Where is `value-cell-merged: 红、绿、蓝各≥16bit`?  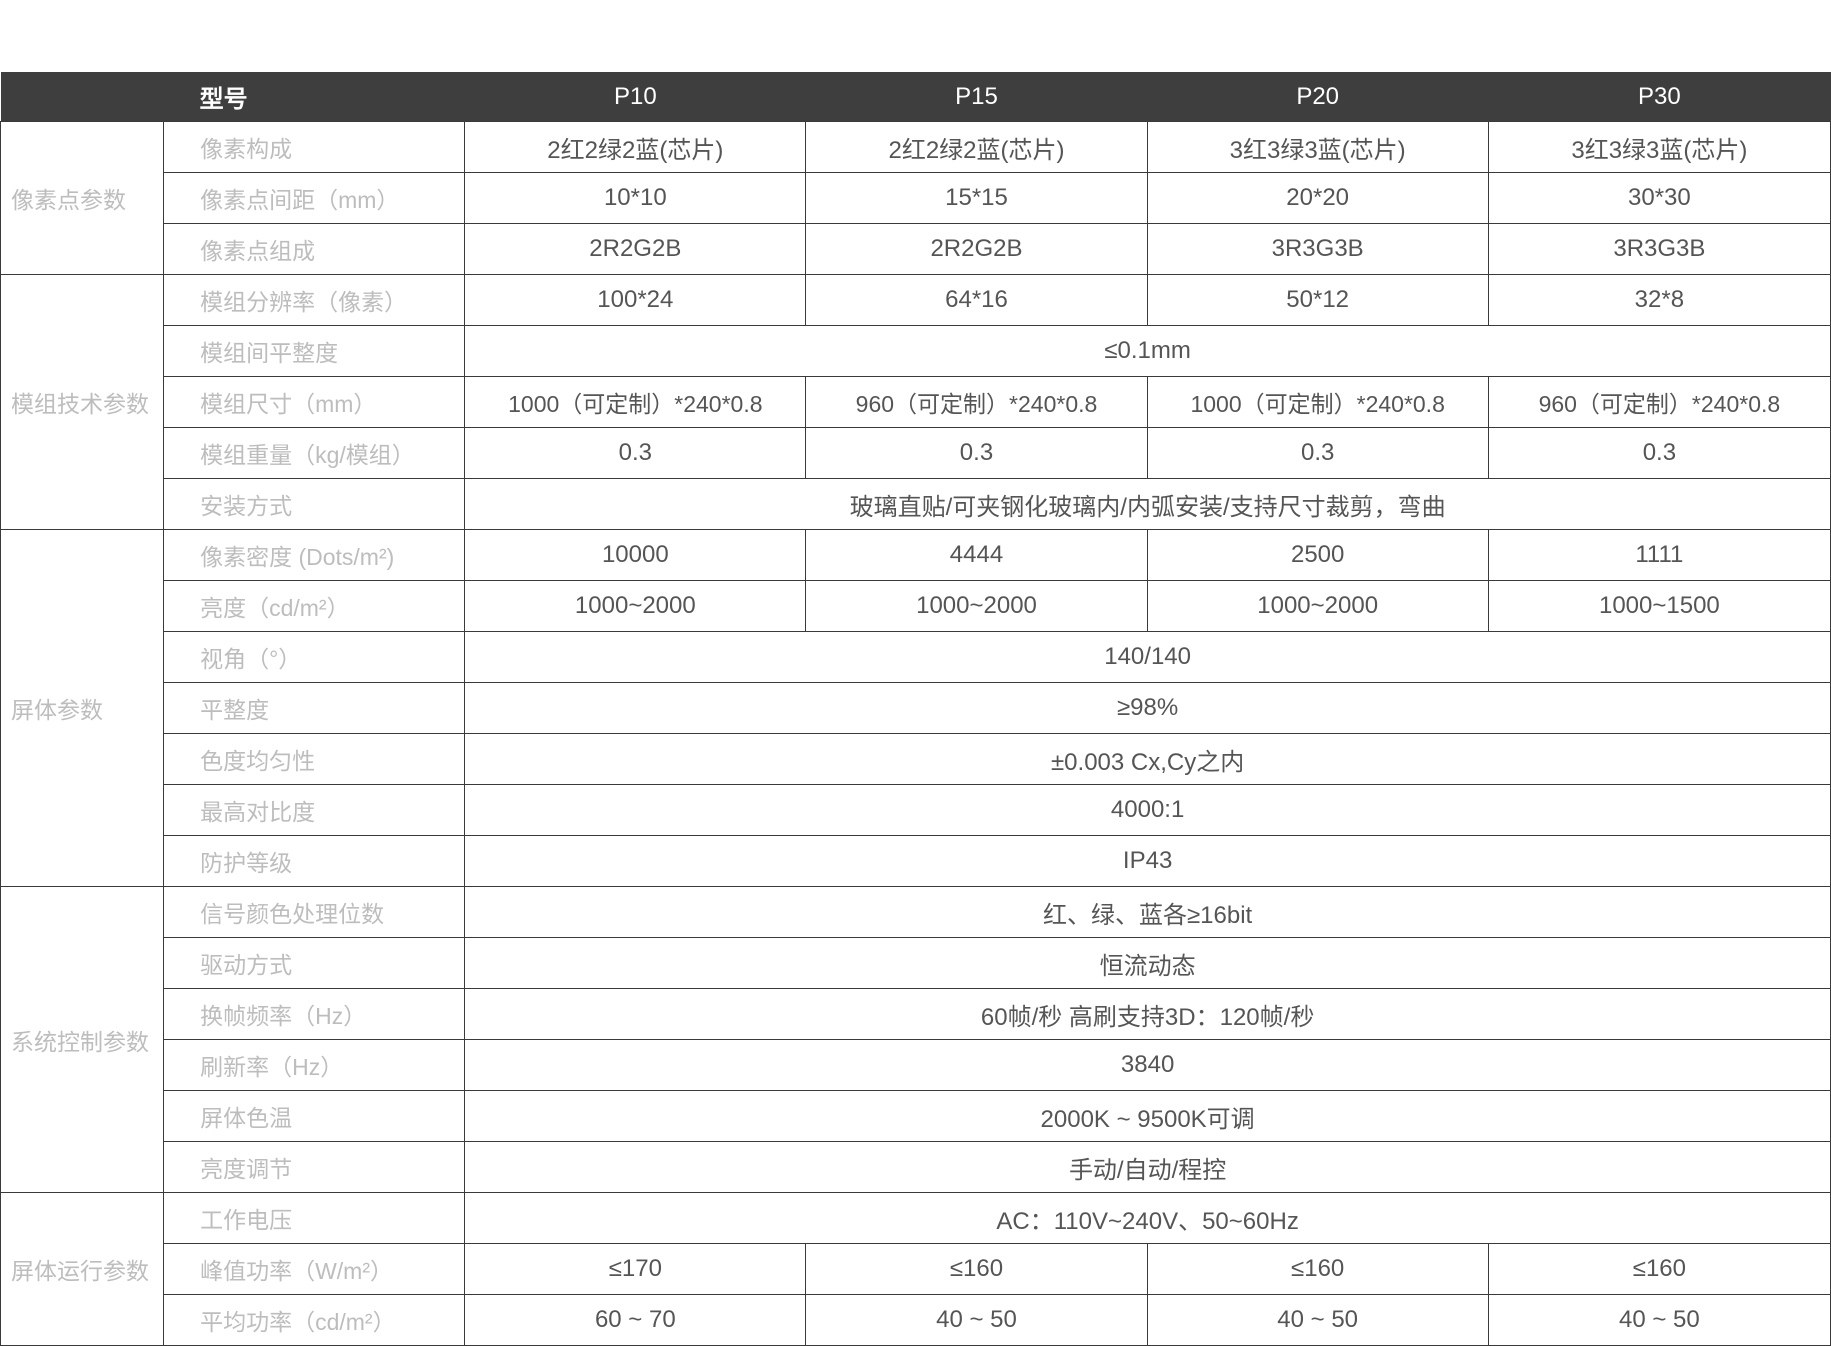 value-cell-merged: 红、绿、蓝各≥16bit is located at coordinates (1147, 912).